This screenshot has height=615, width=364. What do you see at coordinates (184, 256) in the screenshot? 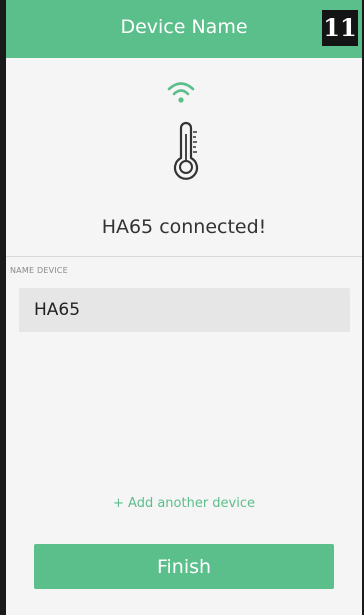
I see `section-divider` at bounding box center [184, 256].